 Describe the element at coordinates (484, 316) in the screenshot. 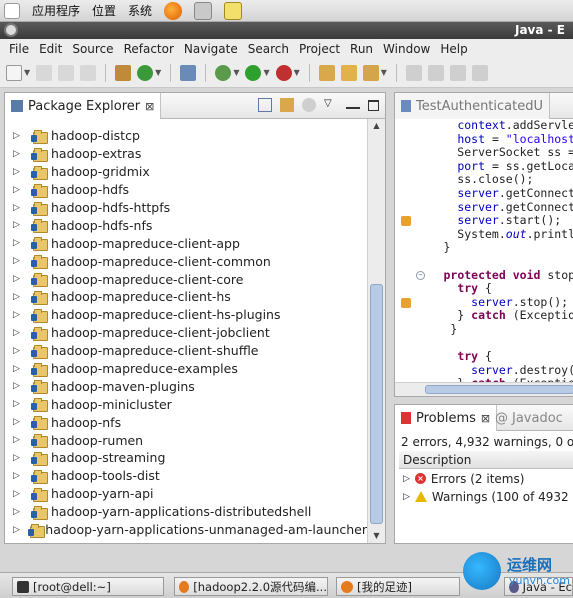

I see `code-line: } catch (Exception` at that location.